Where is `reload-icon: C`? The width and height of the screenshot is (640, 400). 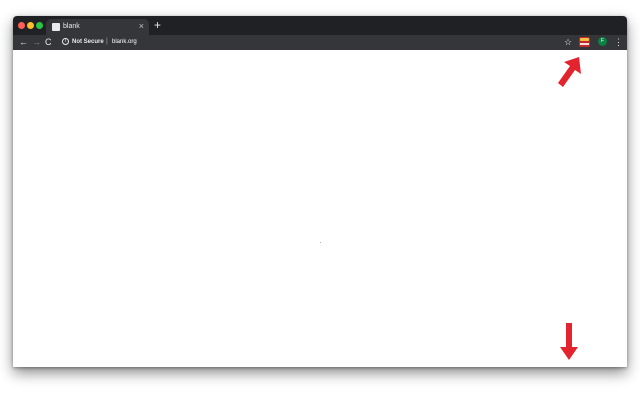 reload-icon: C is located at coordinates (48, 42).